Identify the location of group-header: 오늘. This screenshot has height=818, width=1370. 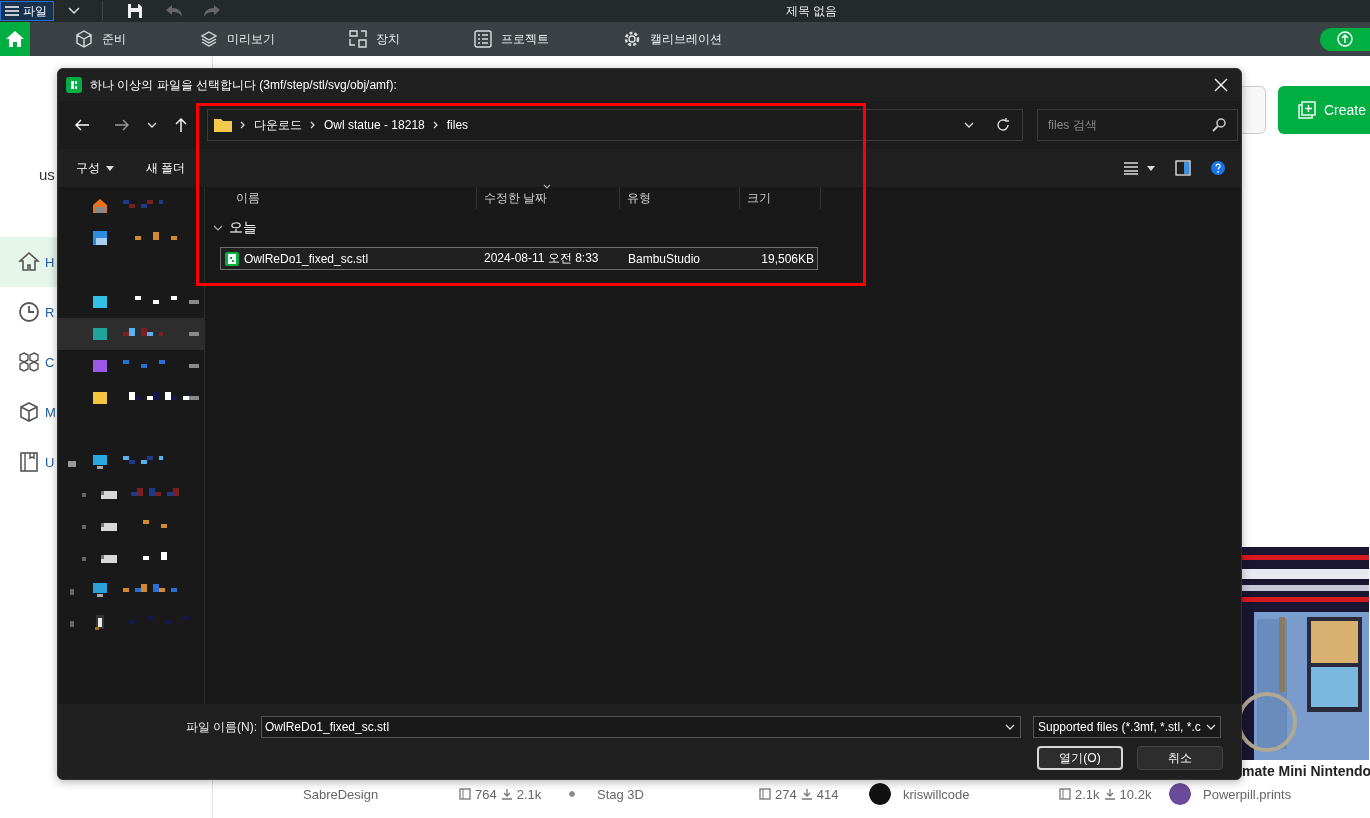
(234, 228).